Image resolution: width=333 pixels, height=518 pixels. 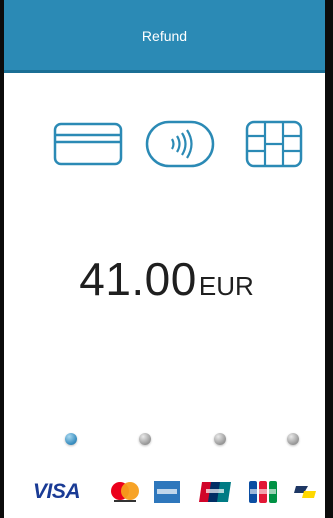 I want to click on amount-value: 41.00, so click(x=138, y=279).